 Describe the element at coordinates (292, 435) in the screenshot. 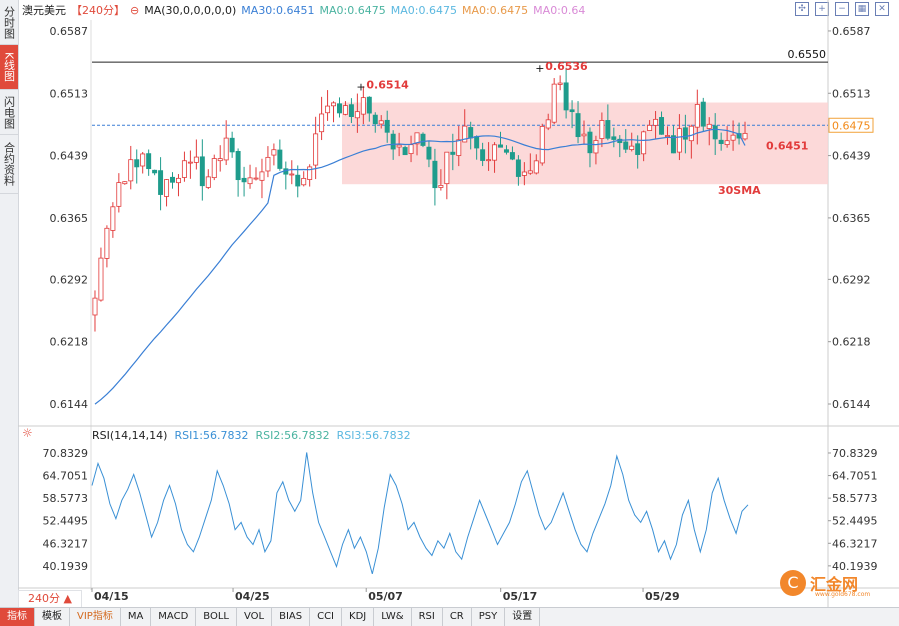

I see `rsi2-label: RSI2:56.7832` at that location.